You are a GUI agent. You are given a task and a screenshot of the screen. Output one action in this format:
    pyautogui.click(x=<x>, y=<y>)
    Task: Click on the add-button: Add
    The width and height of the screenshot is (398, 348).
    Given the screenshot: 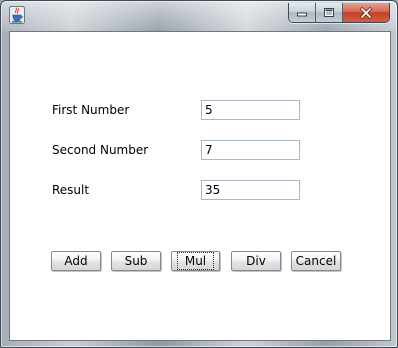 What is the action you would take?
    pyautogui.click(x=76, y=261)
    